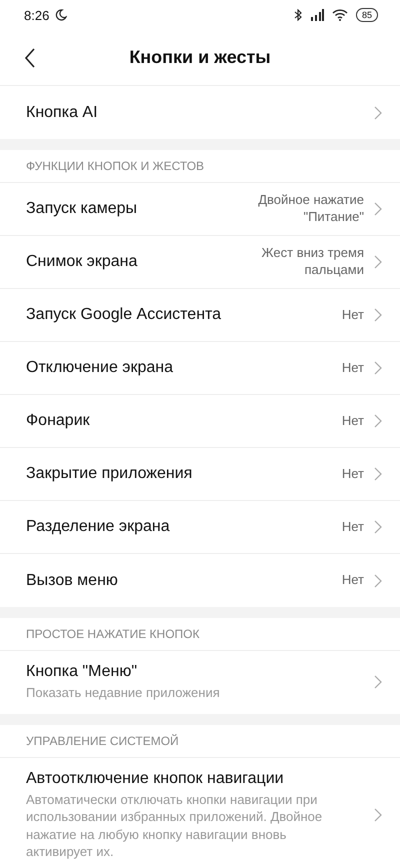 This screenshot has height=867, width=400. I want to click on row-title: Фонарик, so click(58, 421).